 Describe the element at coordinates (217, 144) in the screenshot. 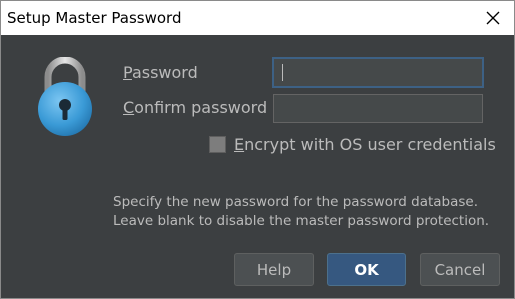

I see `encrypt-os-credentials-checkbox` at that location.